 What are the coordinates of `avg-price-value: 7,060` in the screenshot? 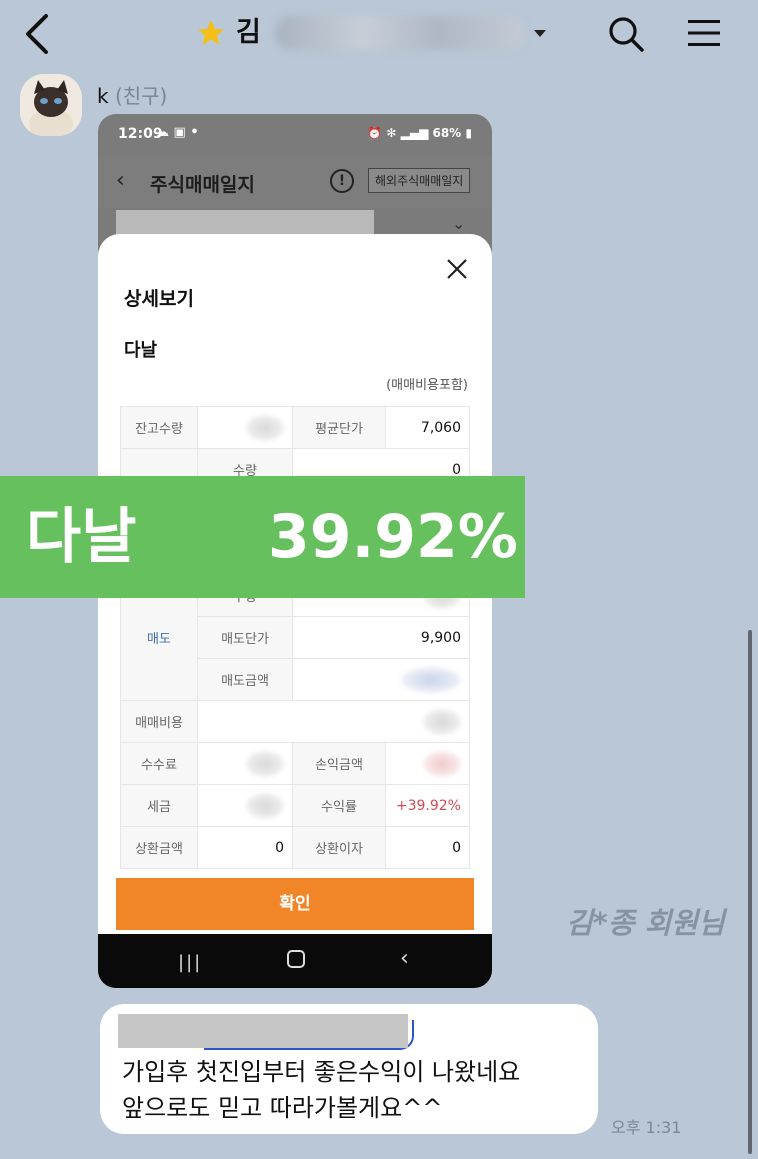 It's located at (427, 427).